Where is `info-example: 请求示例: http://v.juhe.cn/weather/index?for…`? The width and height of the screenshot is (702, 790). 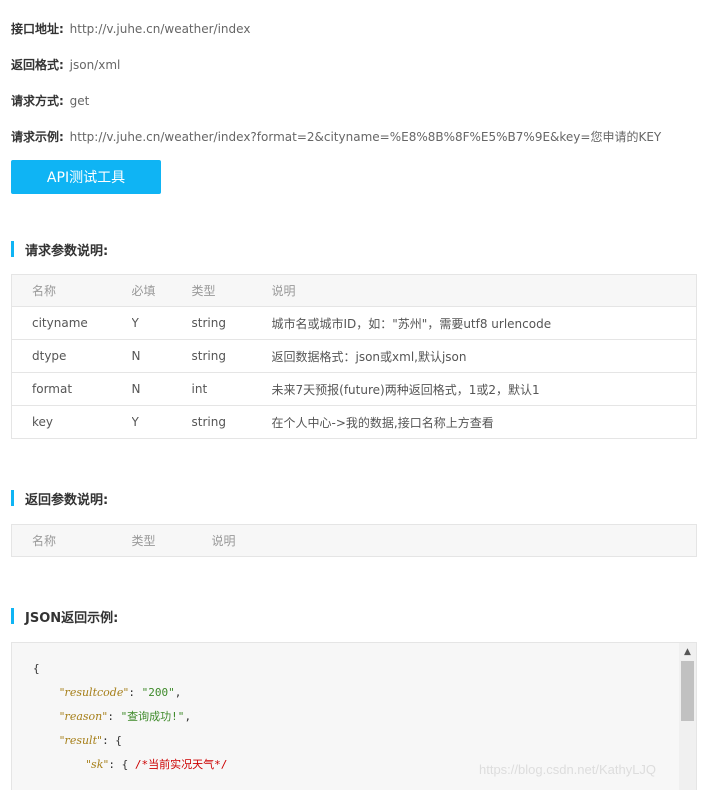 info-example: 请求示例: http://v.juhe.cn/weather/index?for… is located at coordinates (336, 136).